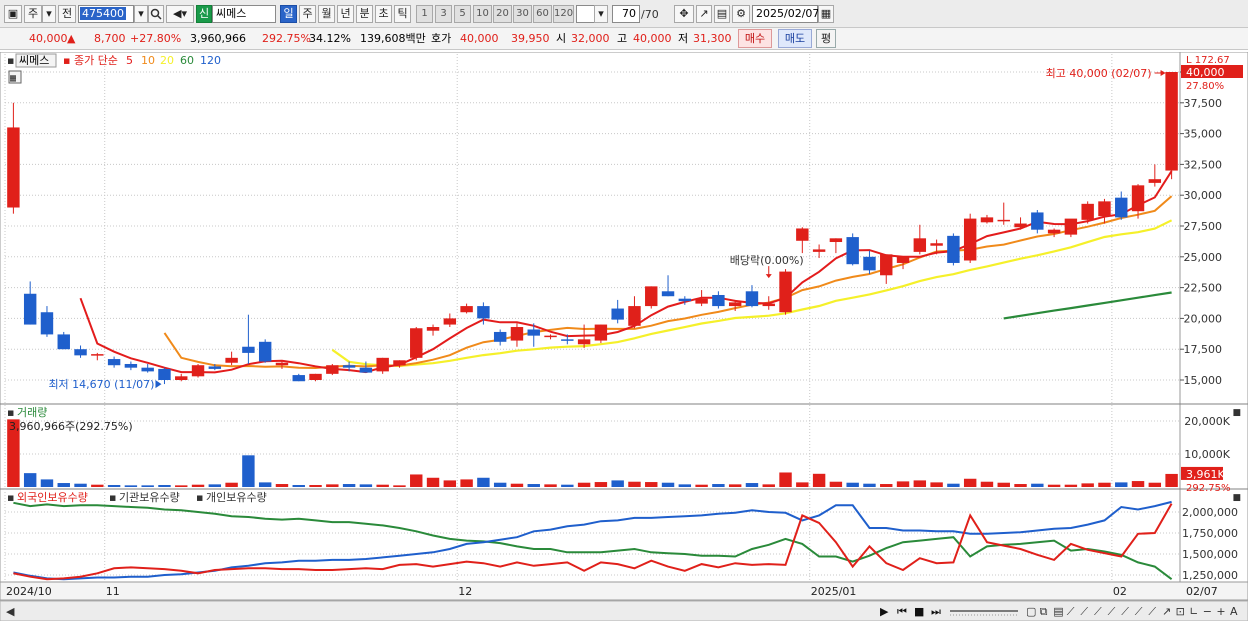 The width and height of the screenshot is (1248, 621). What do you see at coordinates (307, 14) in the screenshot?
I see `period-week: 주` at bounding box center [307, 14].